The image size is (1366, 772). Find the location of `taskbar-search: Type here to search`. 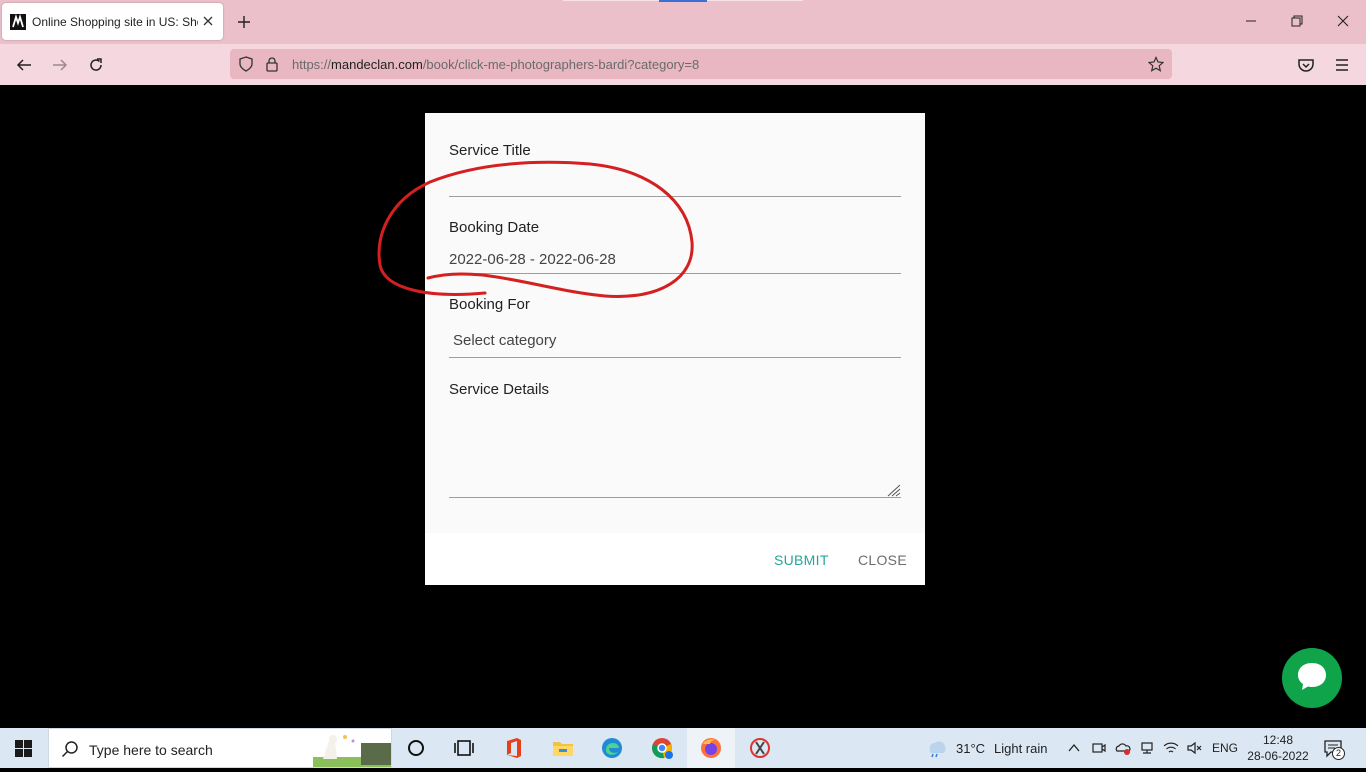

taskbar-search: Type here to search is located at coordinates (220, 748).